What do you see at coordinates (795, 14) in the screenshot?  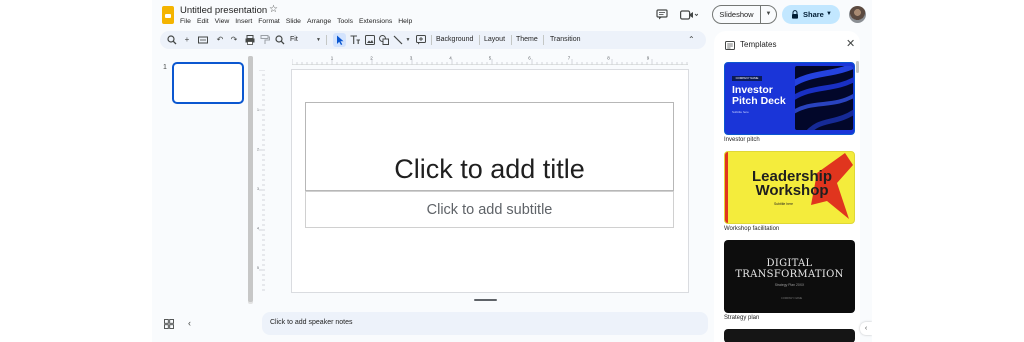 I see `lock-icon` at bounding box center [795, 14].